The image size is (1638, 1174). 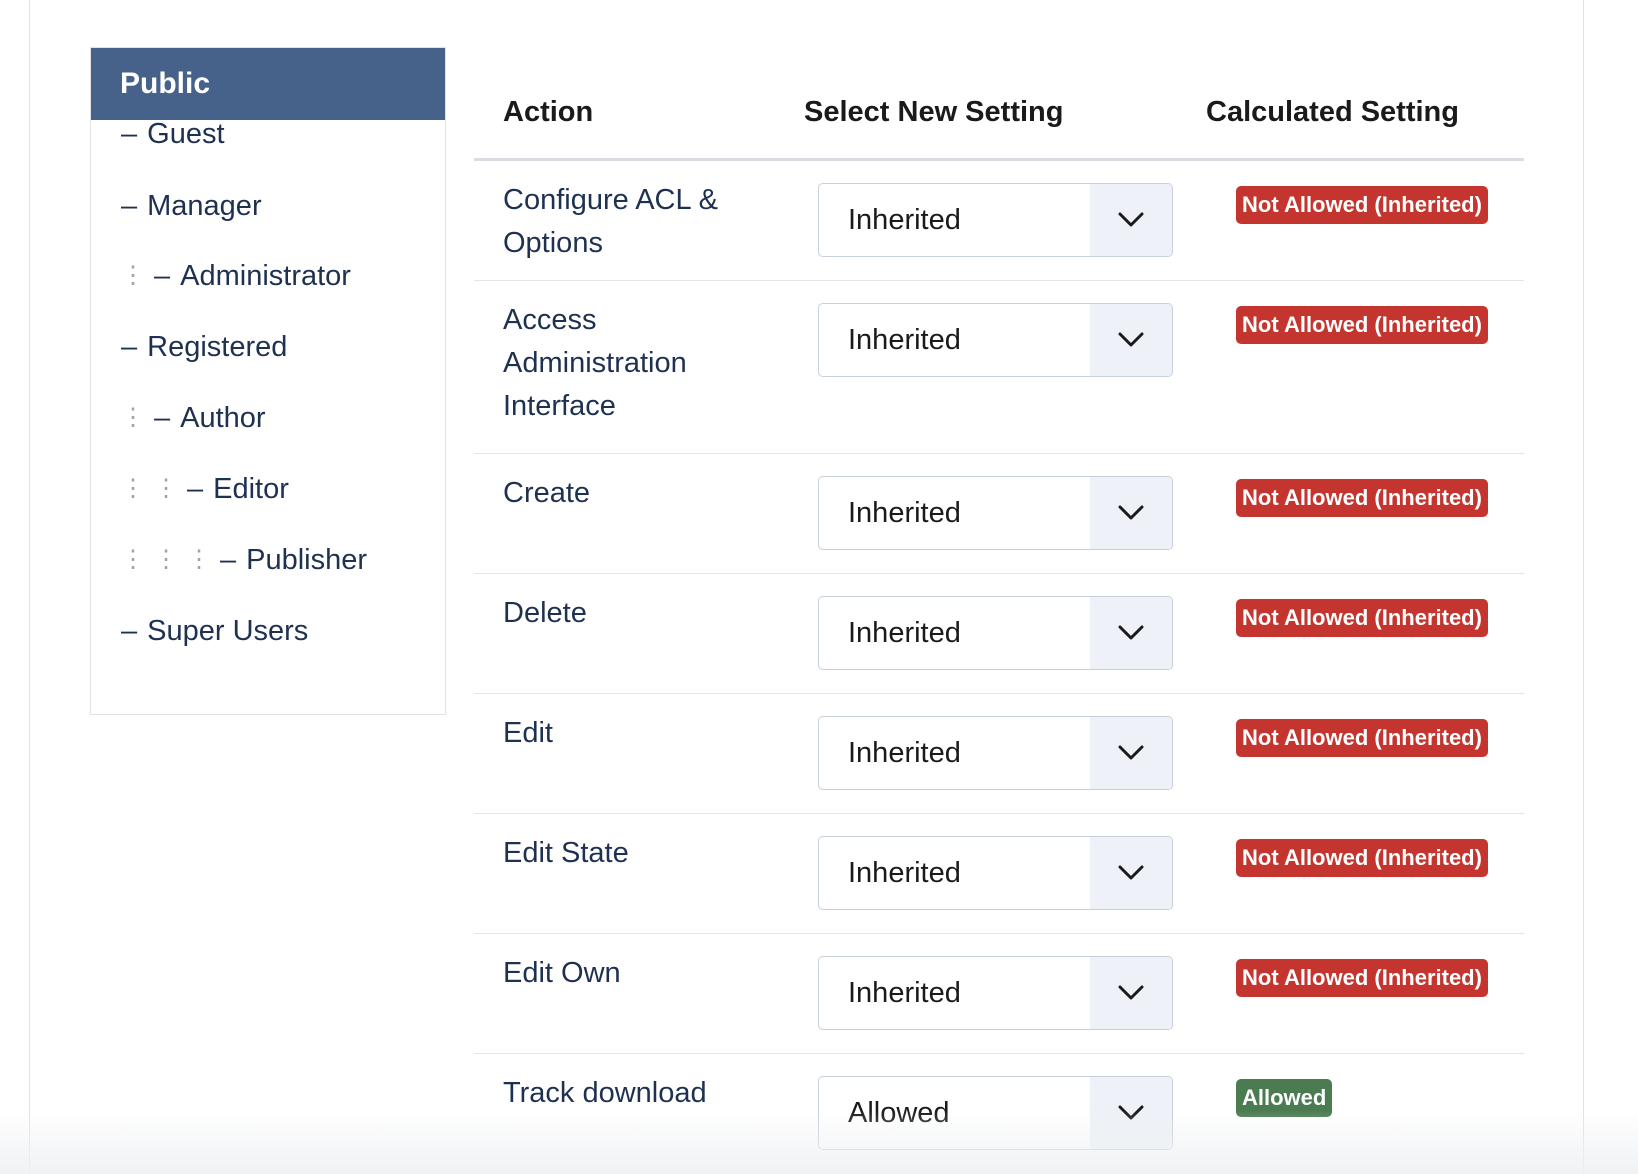 I want to click on sidebar-item-group: ⋮ ⋮ – Editor, so click(x=205, y=489).